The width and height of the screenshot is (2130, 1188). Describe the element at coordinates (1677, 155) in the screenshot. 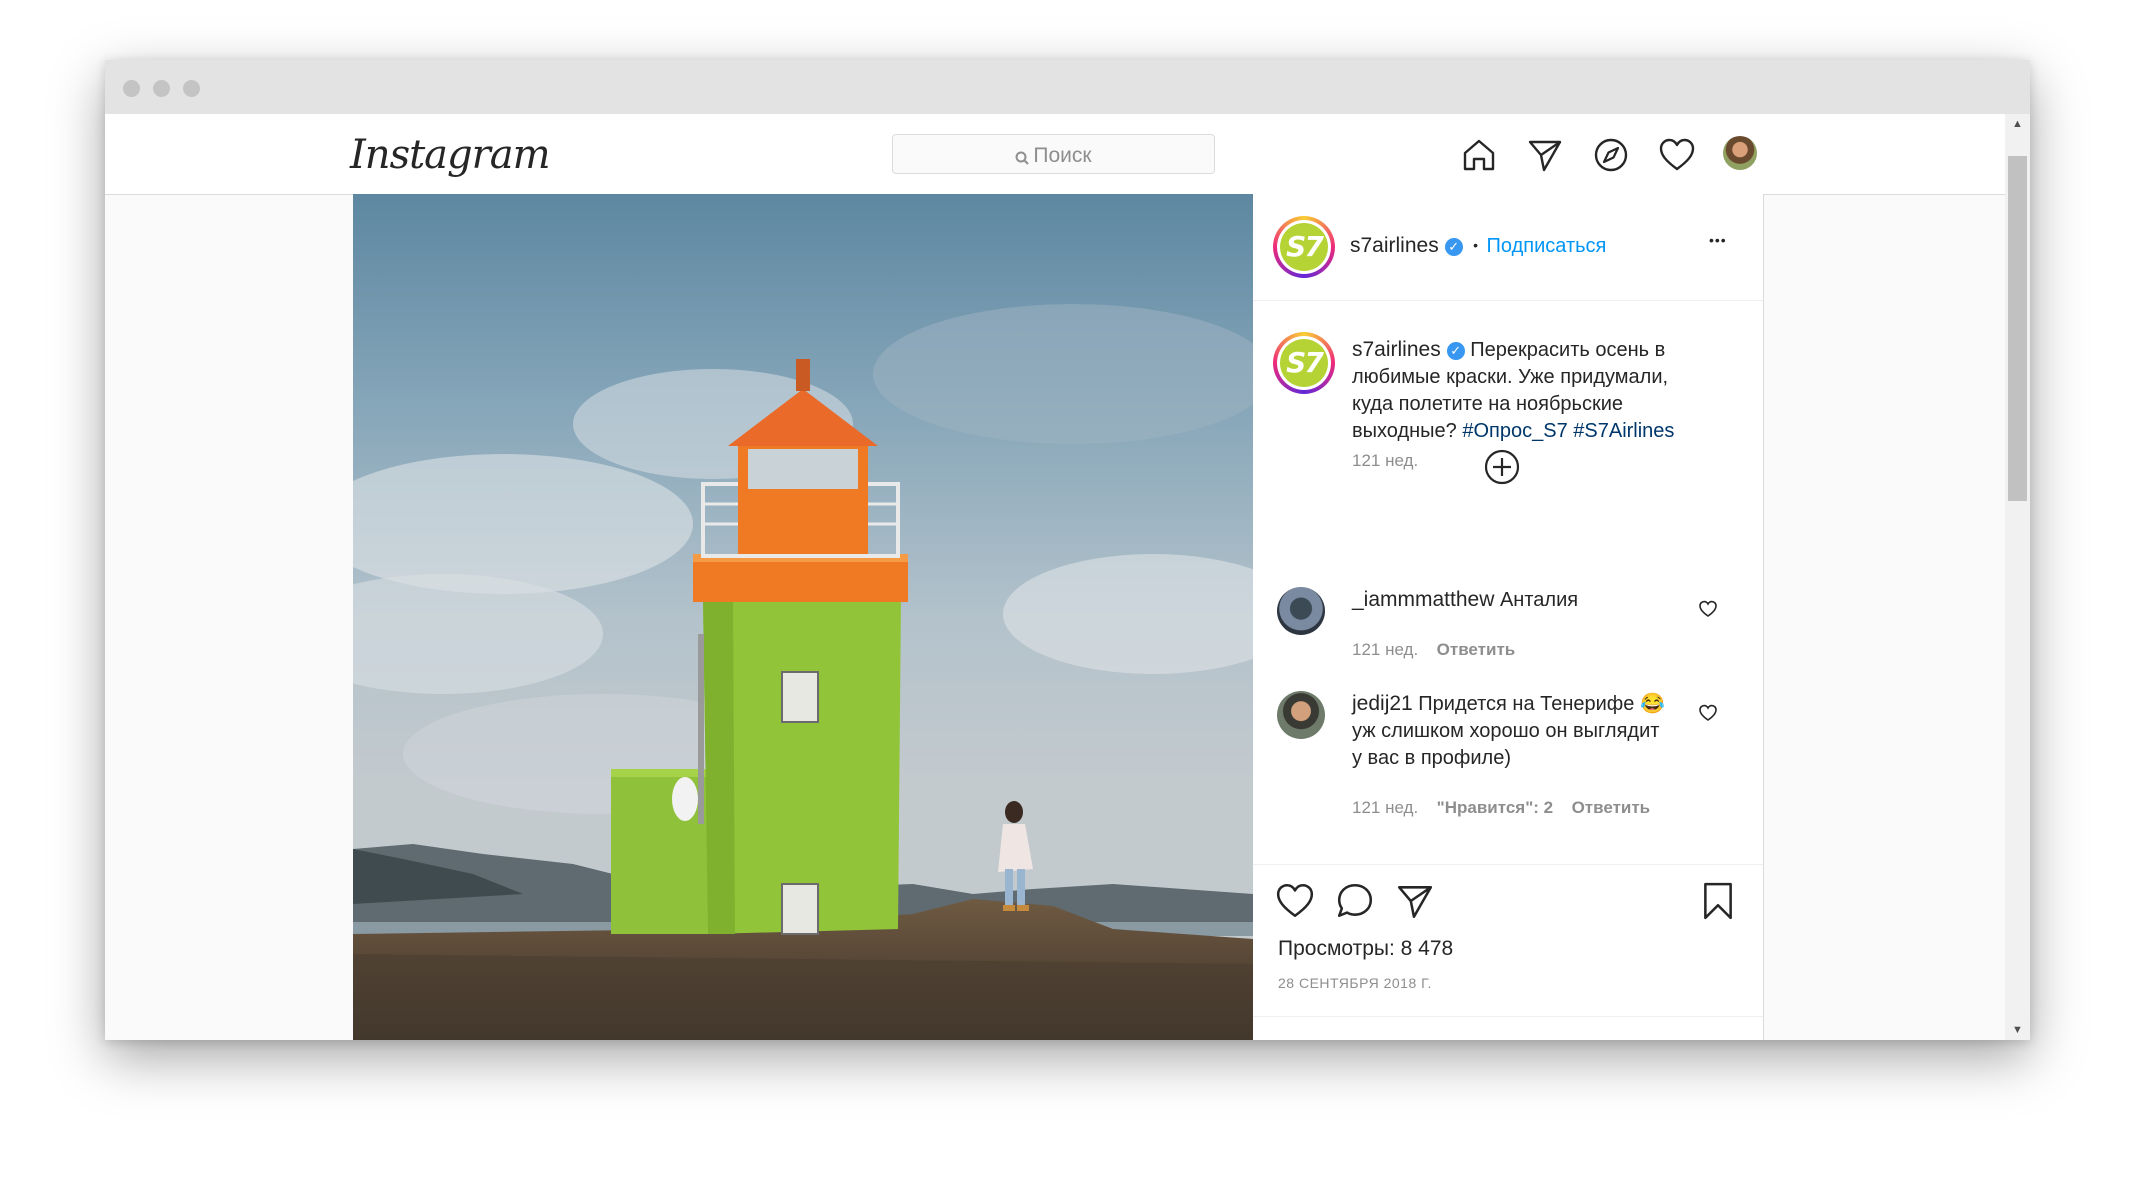

I see `activity-heart-icon` at that location.